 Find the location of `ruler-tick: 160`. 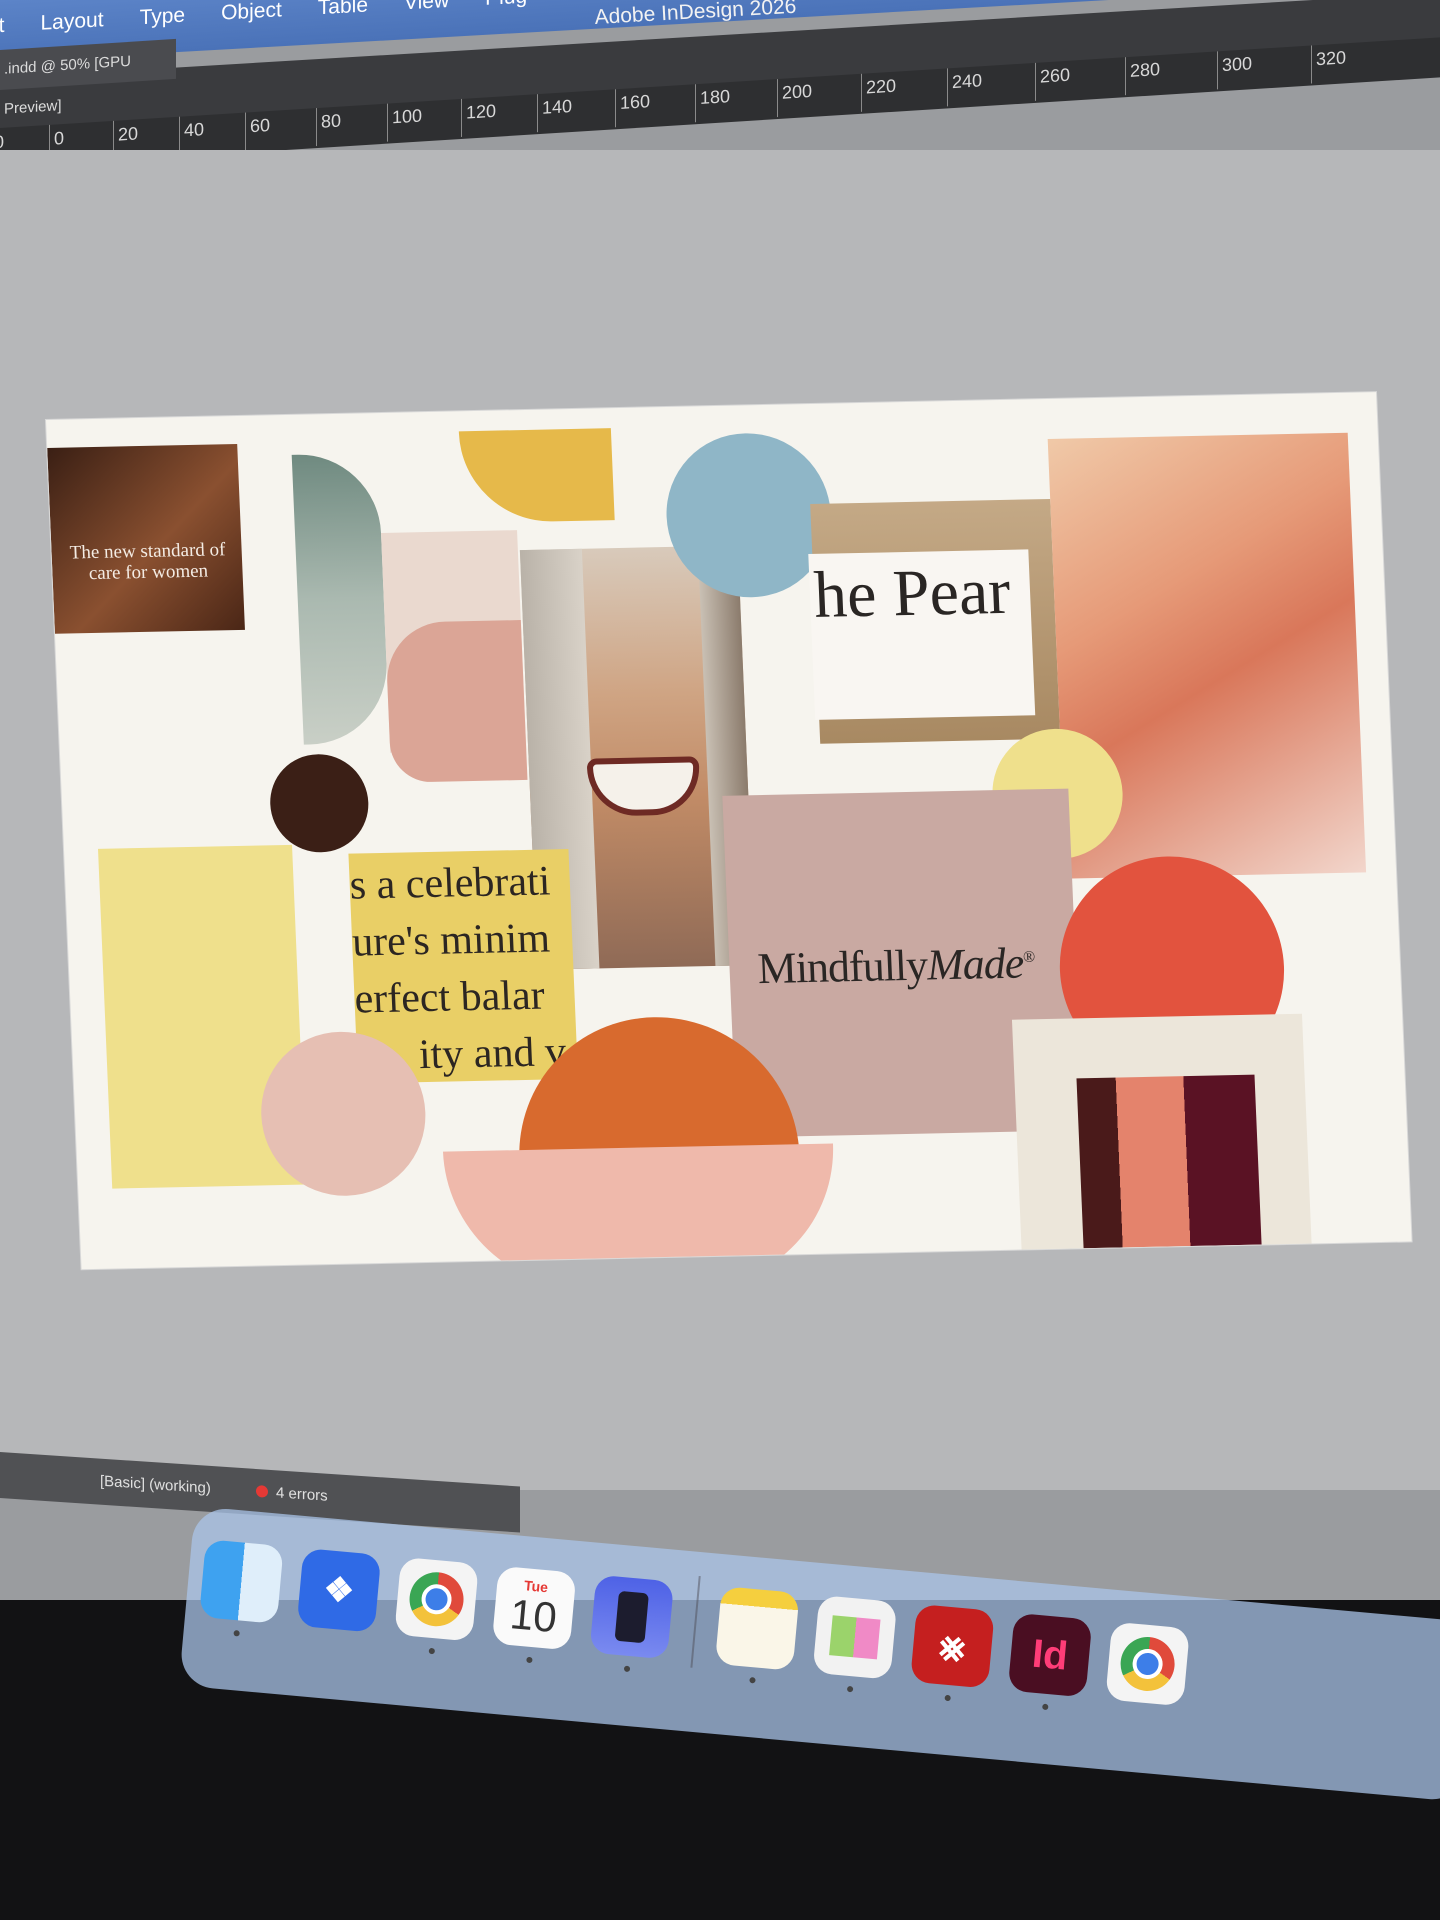

ruler-tick: 160 is located at coordinates (635, 102).